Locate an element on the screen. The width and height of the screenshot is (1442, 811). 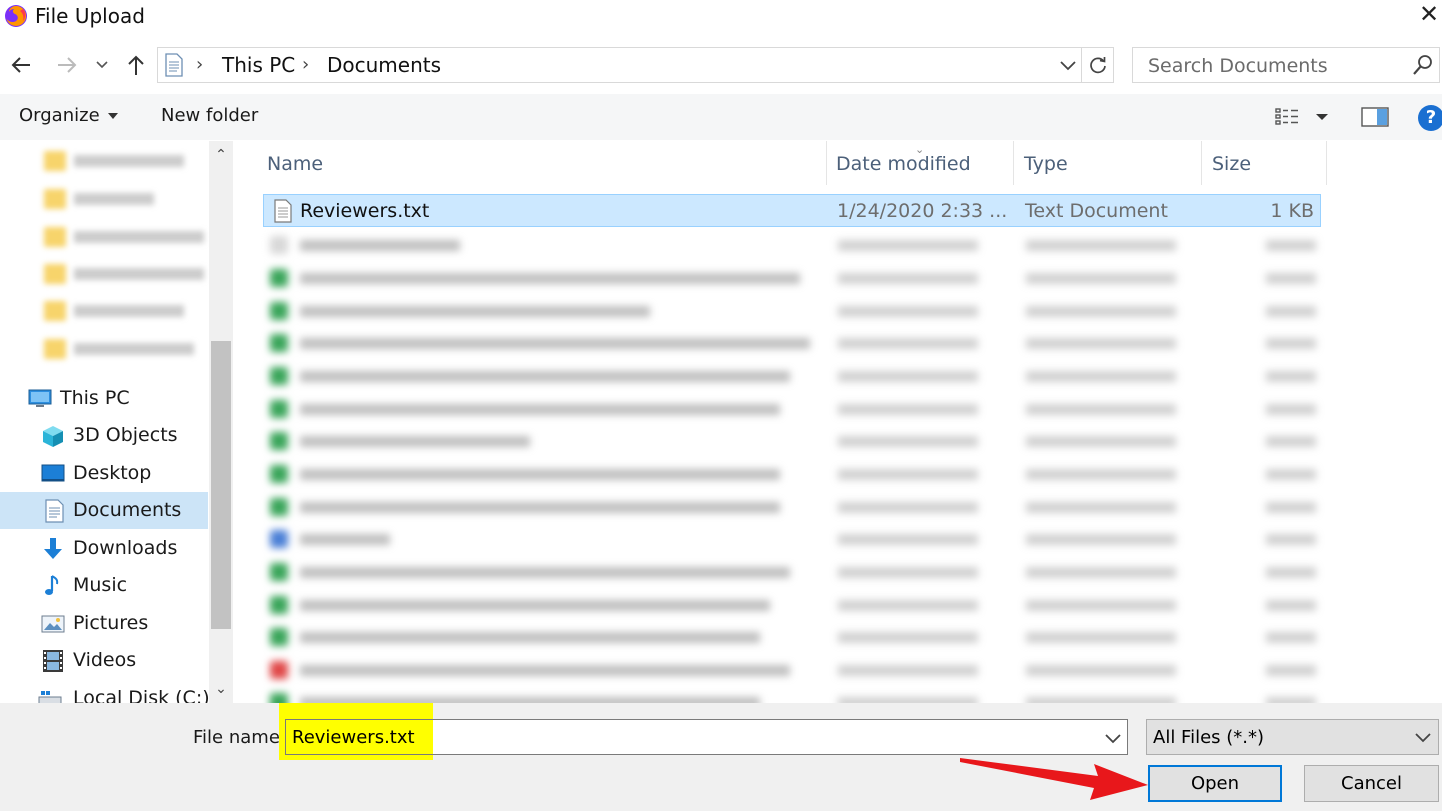
red-arrow-annotation is located at coordinates (1054, 779).